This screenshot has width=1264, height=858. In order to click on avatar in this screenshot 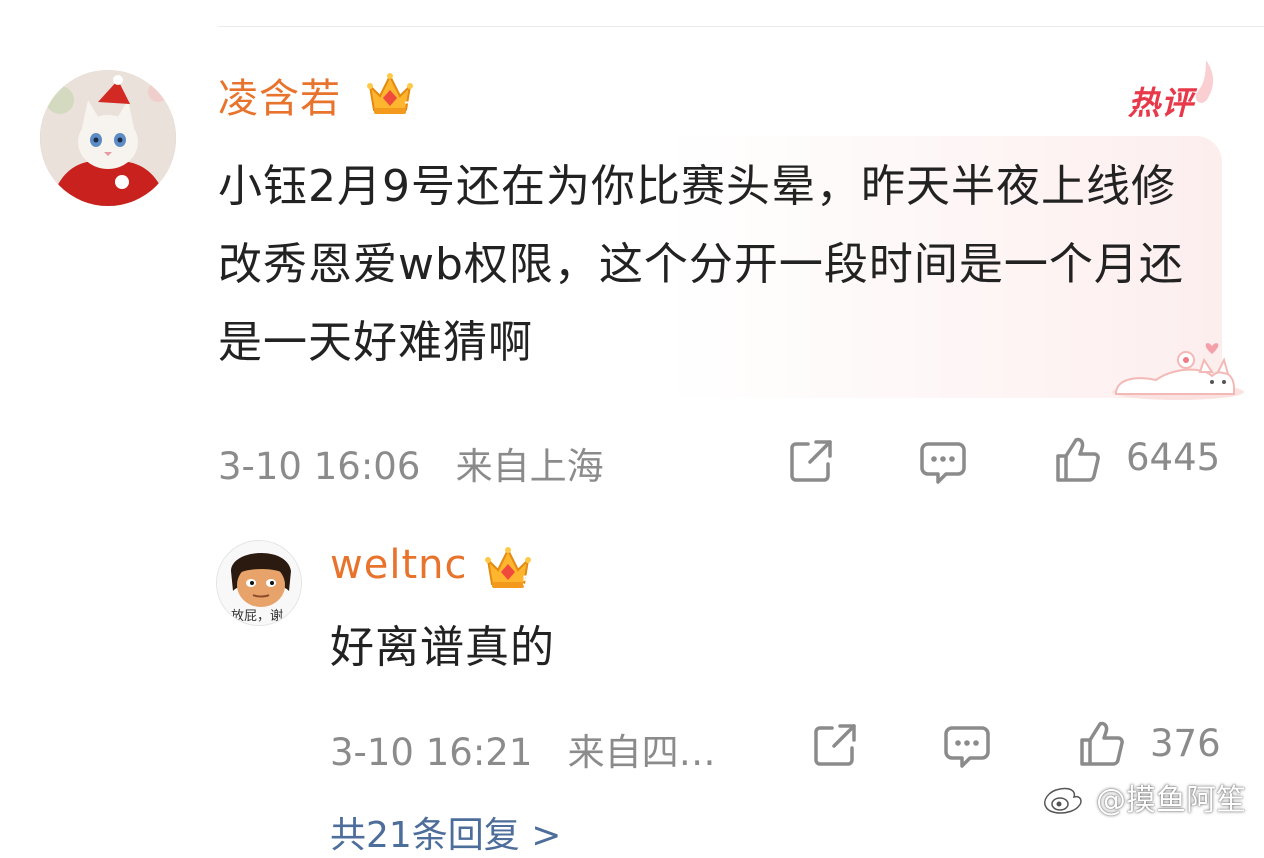, I will do `click(108, 138)`.